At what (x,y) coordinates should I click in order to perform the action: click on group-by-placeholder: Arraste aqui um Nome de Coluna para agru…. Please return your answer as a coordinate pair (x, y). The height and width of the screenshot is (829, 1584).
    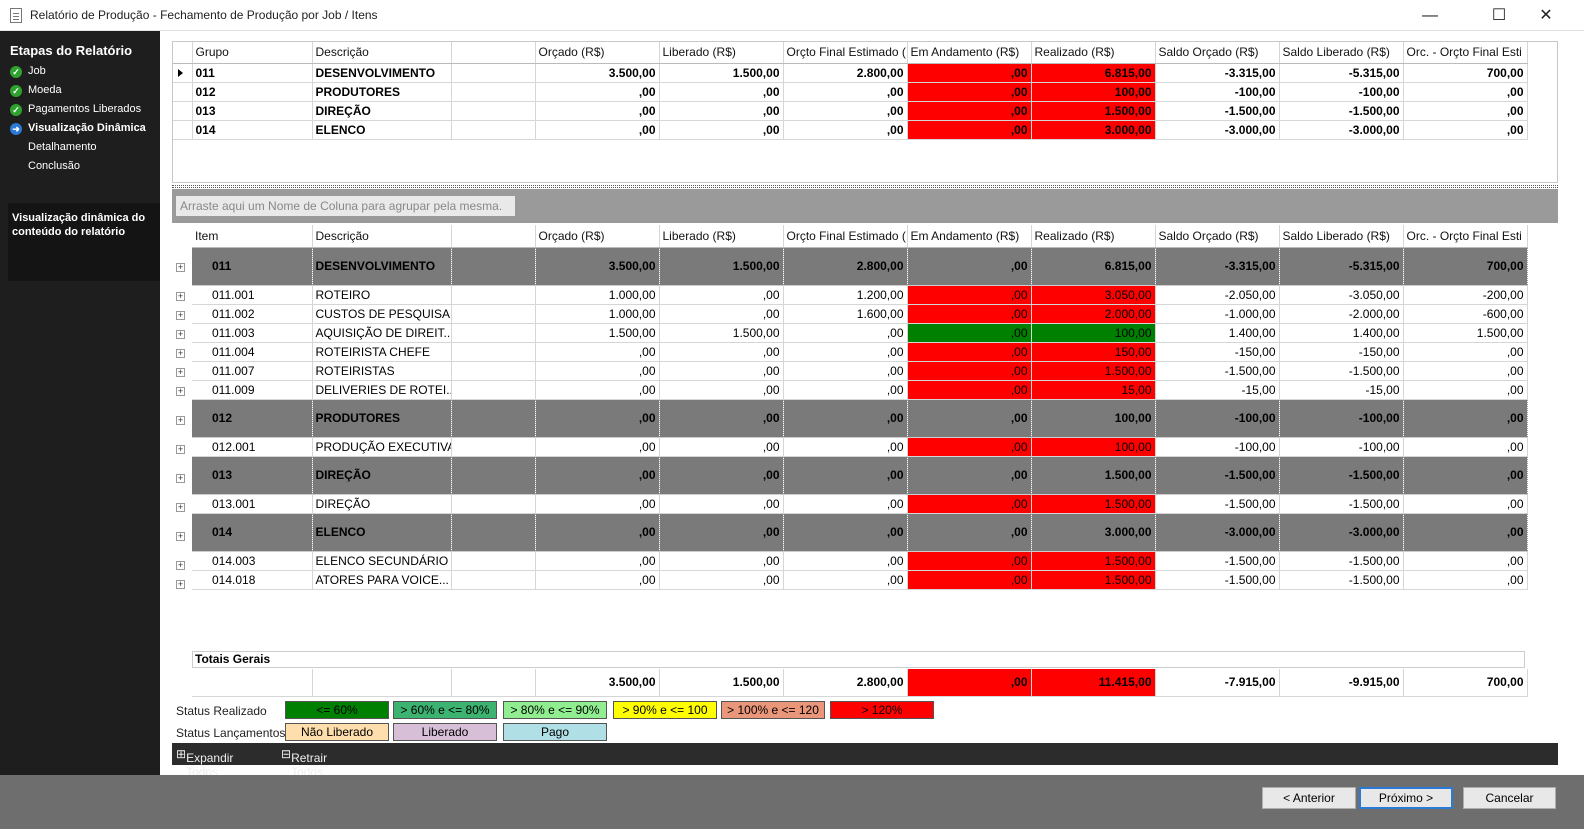
    Looking at the image, I should click on (345, 206).